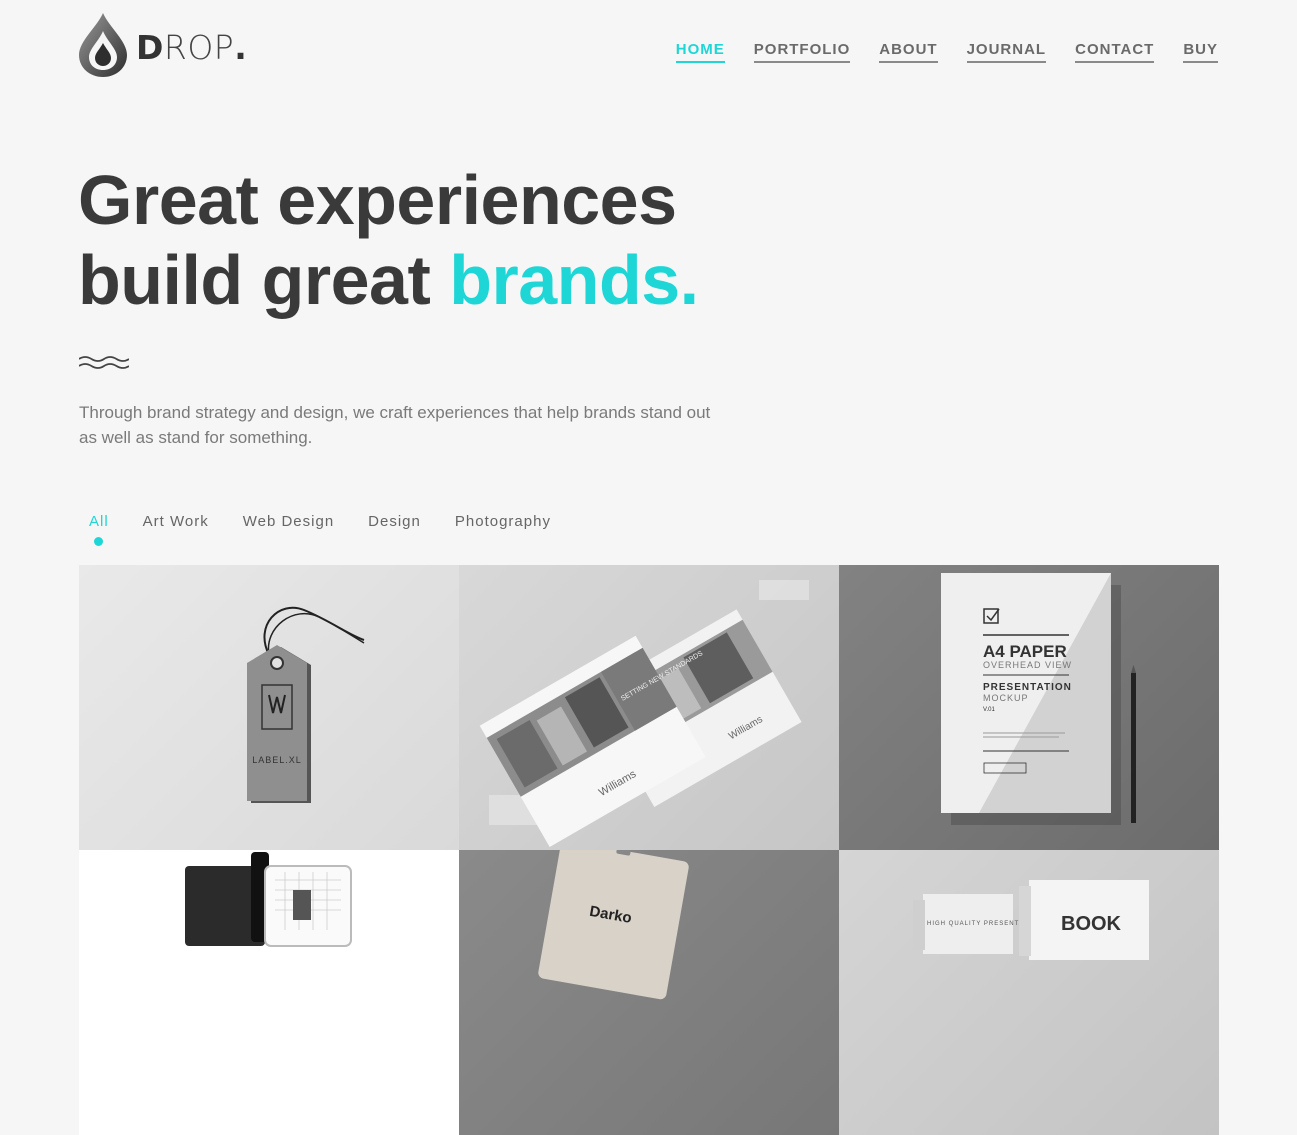 The height and width of the screenshot is (1135, 1297). What do you see at coordinates (264, 280) in the screenshot?
I see `headline-line-2: build great` at bounding box center [264, 280].